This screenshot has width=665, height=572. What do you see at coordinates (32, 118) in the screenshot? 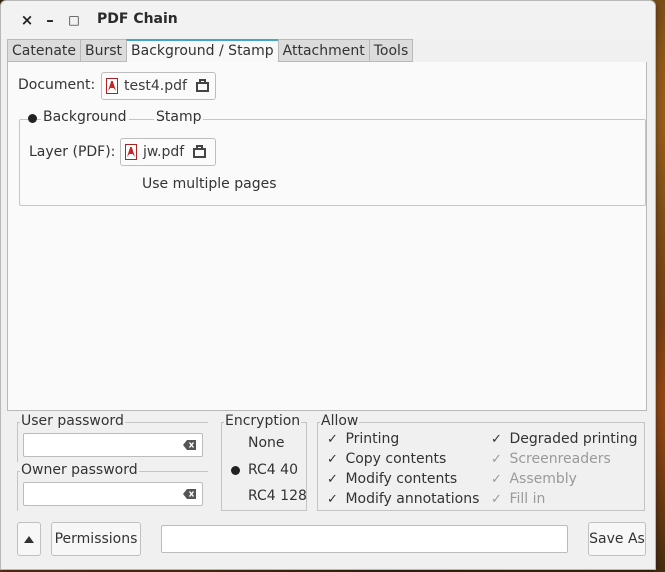
I see `background-radio-dot` at bounding box center [32, 118].